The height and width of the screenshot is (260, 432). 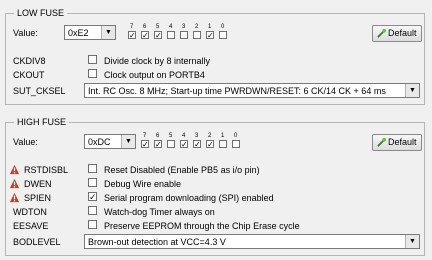 I want to click on high-fuse-default-label: Default, so click(x=402, y=142).